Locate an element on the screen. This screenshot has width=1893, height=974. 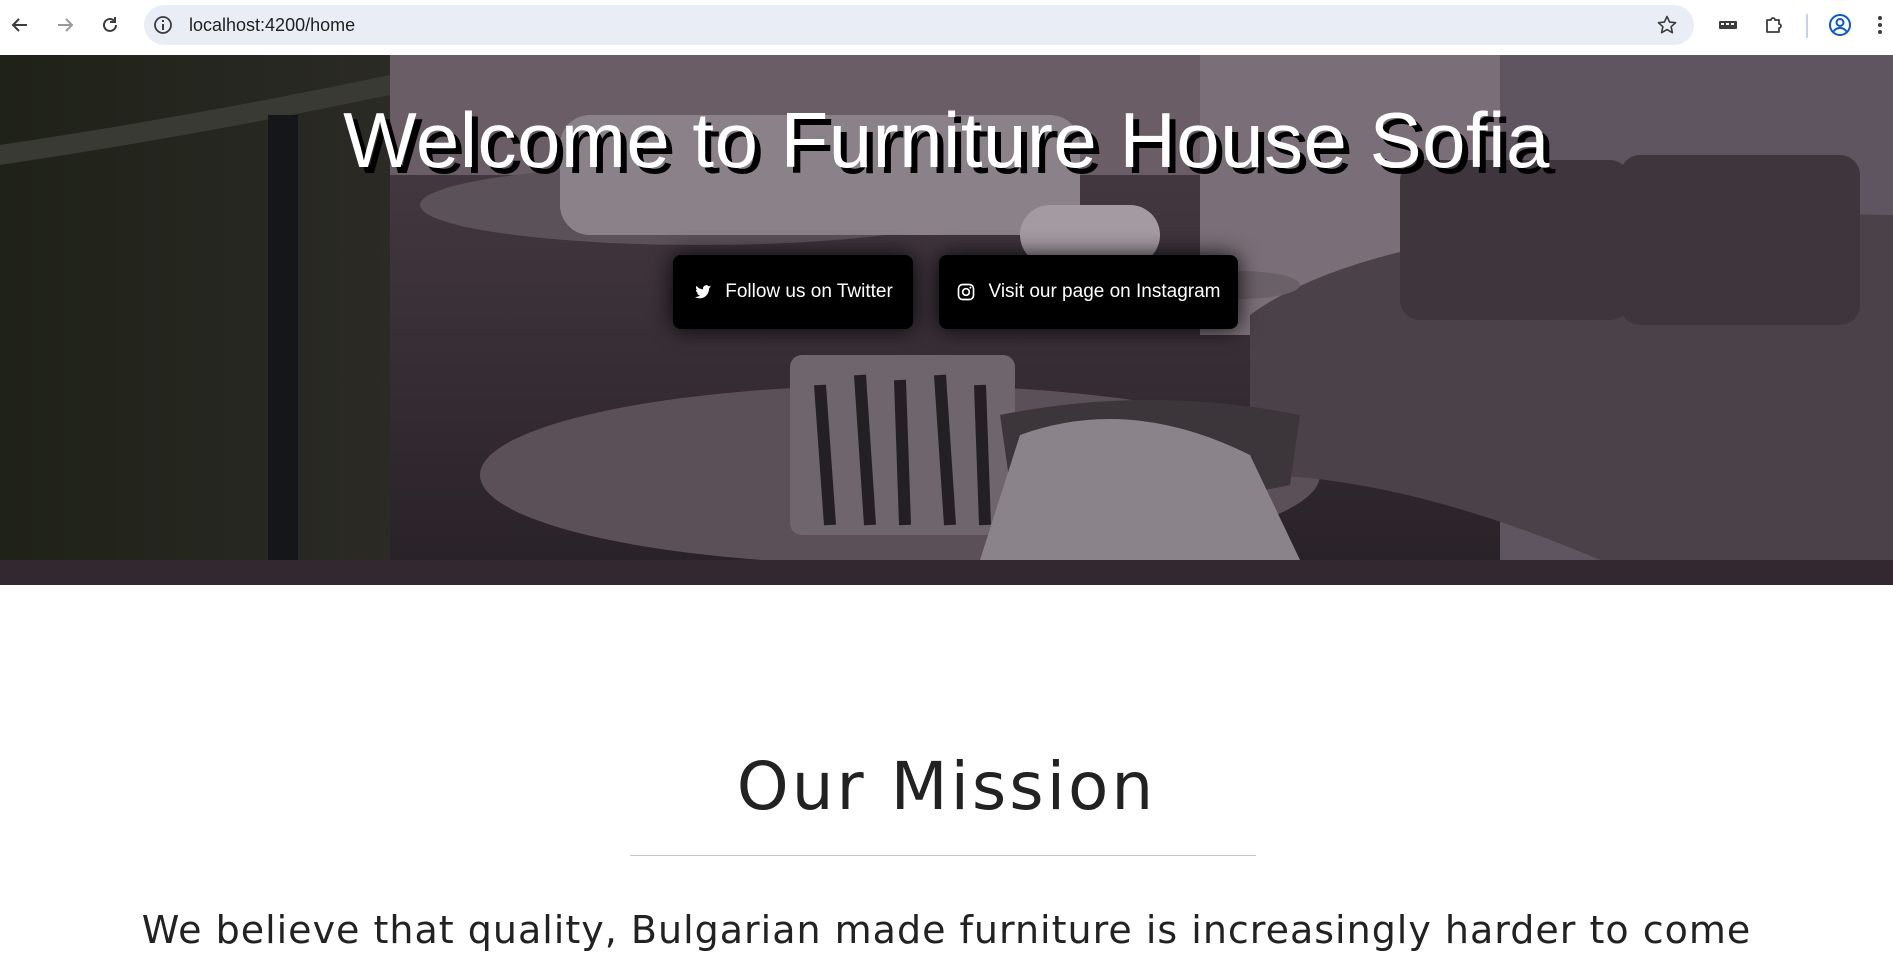
instagram-button: Visit our page on Instagram is located at coordinates (1088, 292).